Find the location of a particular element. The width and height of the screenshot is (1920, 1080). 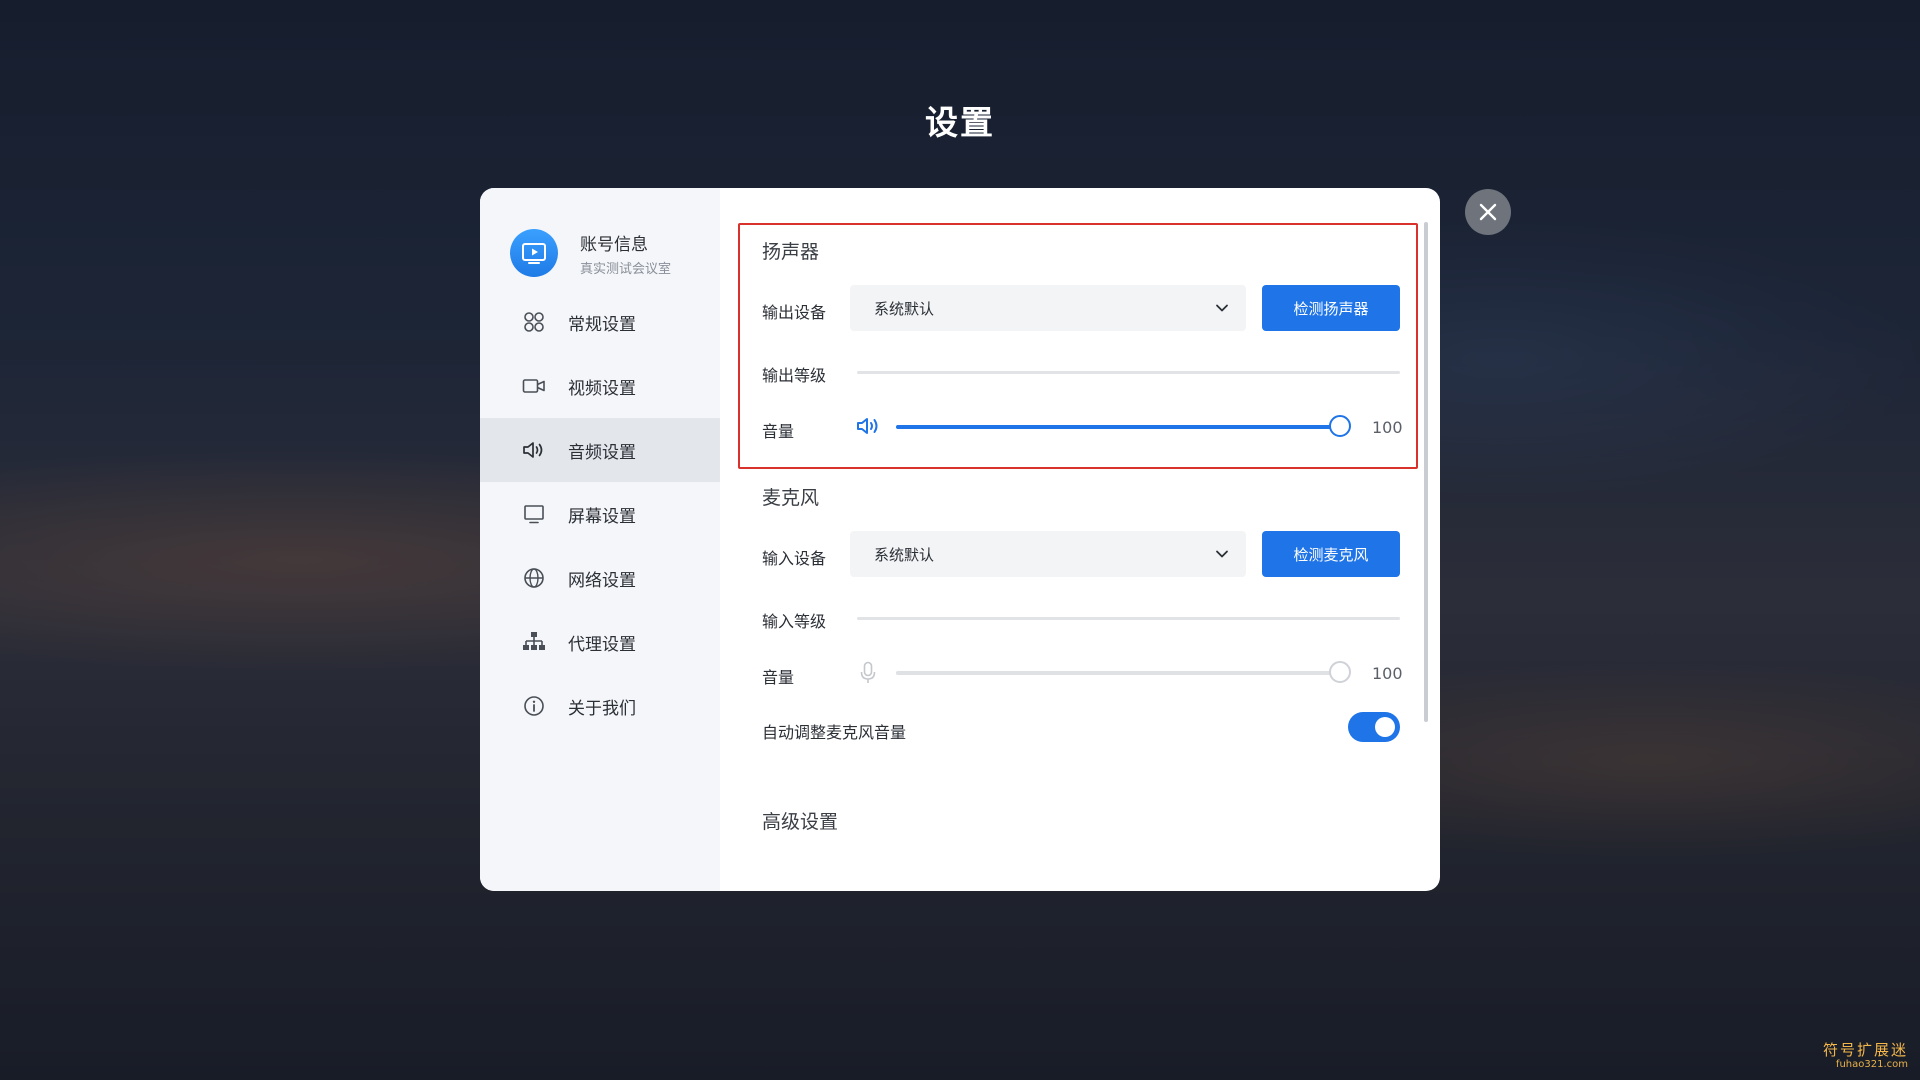

sidebar-item-audio: 音频设置 is located at coordinates (600, 450).